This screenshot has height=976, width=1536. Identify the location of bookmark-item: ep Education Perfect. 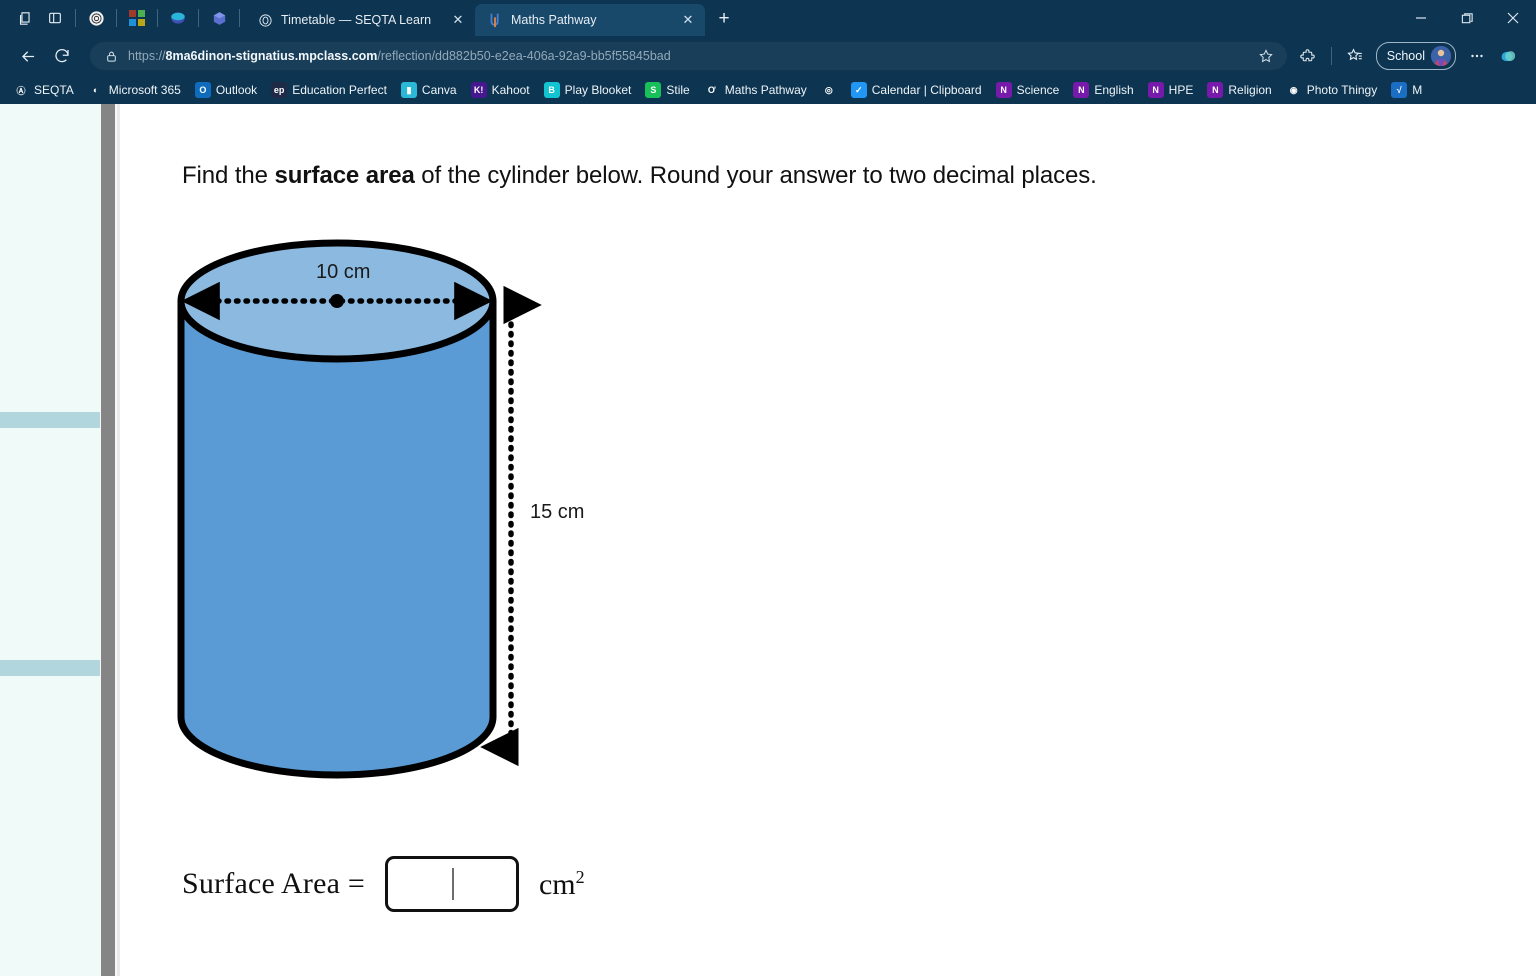
(329, 90).